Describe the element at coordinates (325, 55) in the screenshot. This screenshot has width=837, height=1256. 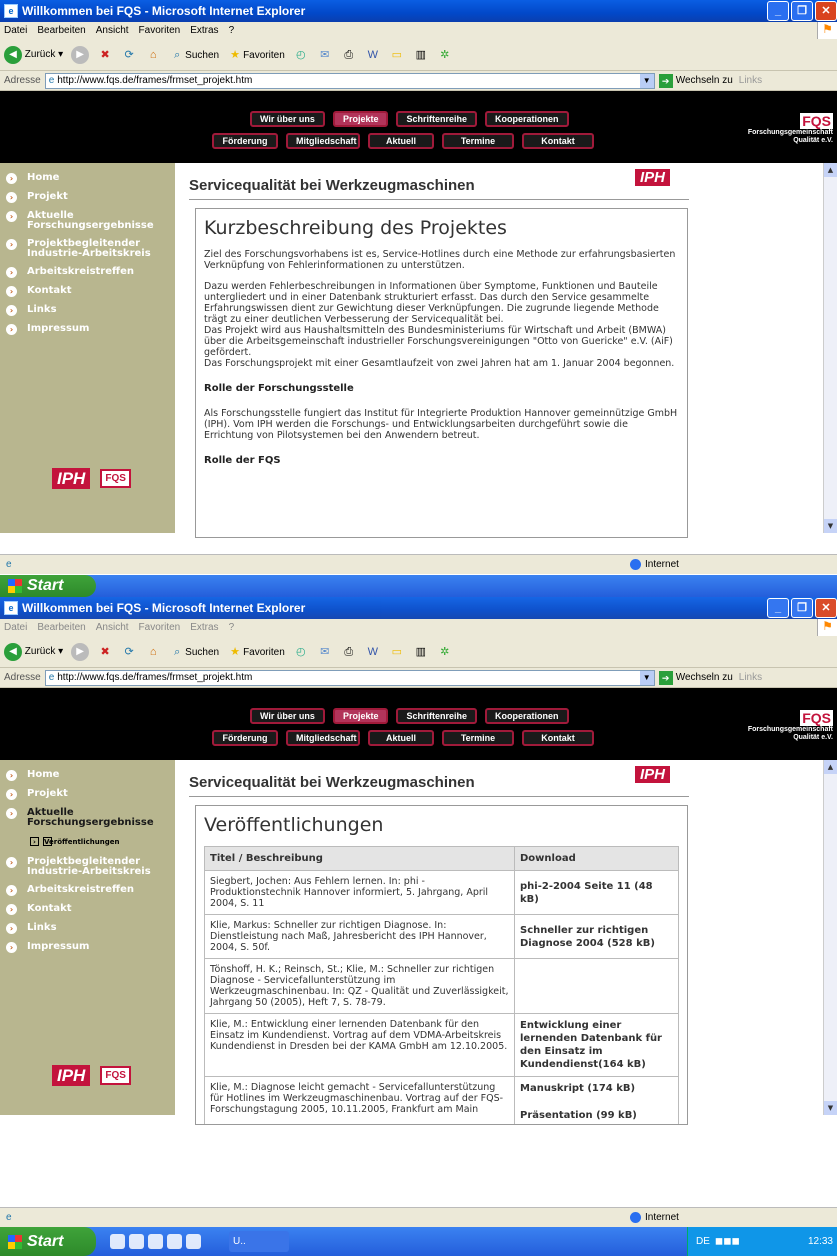
I see `mail-icon: ✉` at that location.